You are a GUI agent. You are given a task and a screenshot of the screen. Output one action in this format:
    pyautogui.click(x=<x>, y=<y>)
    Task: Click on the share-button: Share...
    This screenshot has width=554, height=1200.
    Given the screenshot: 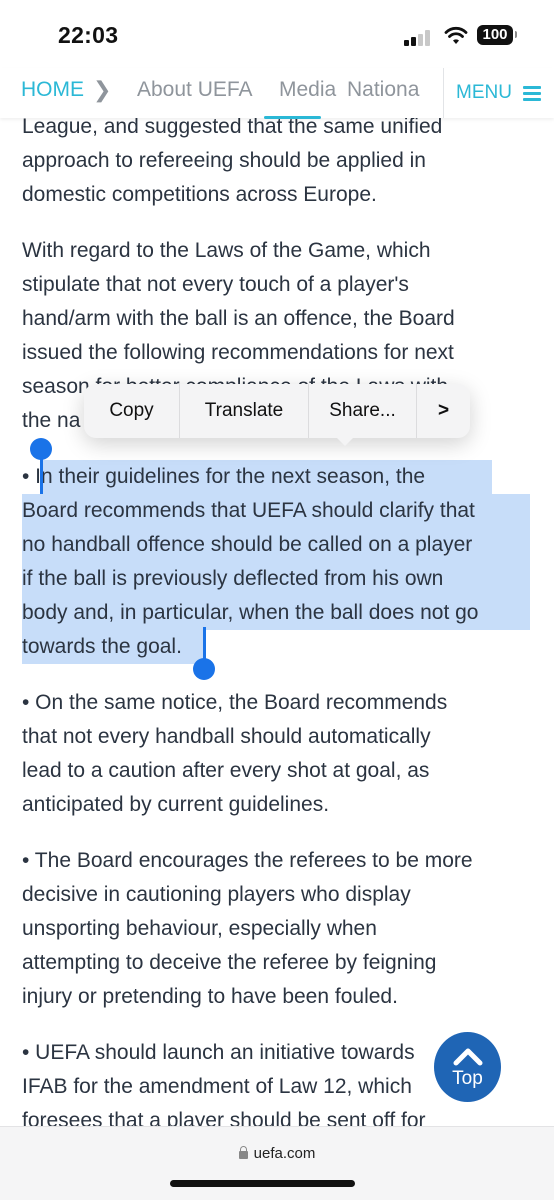 What is the action you would take?
    pyautogui.click(x=362, y=411)
    